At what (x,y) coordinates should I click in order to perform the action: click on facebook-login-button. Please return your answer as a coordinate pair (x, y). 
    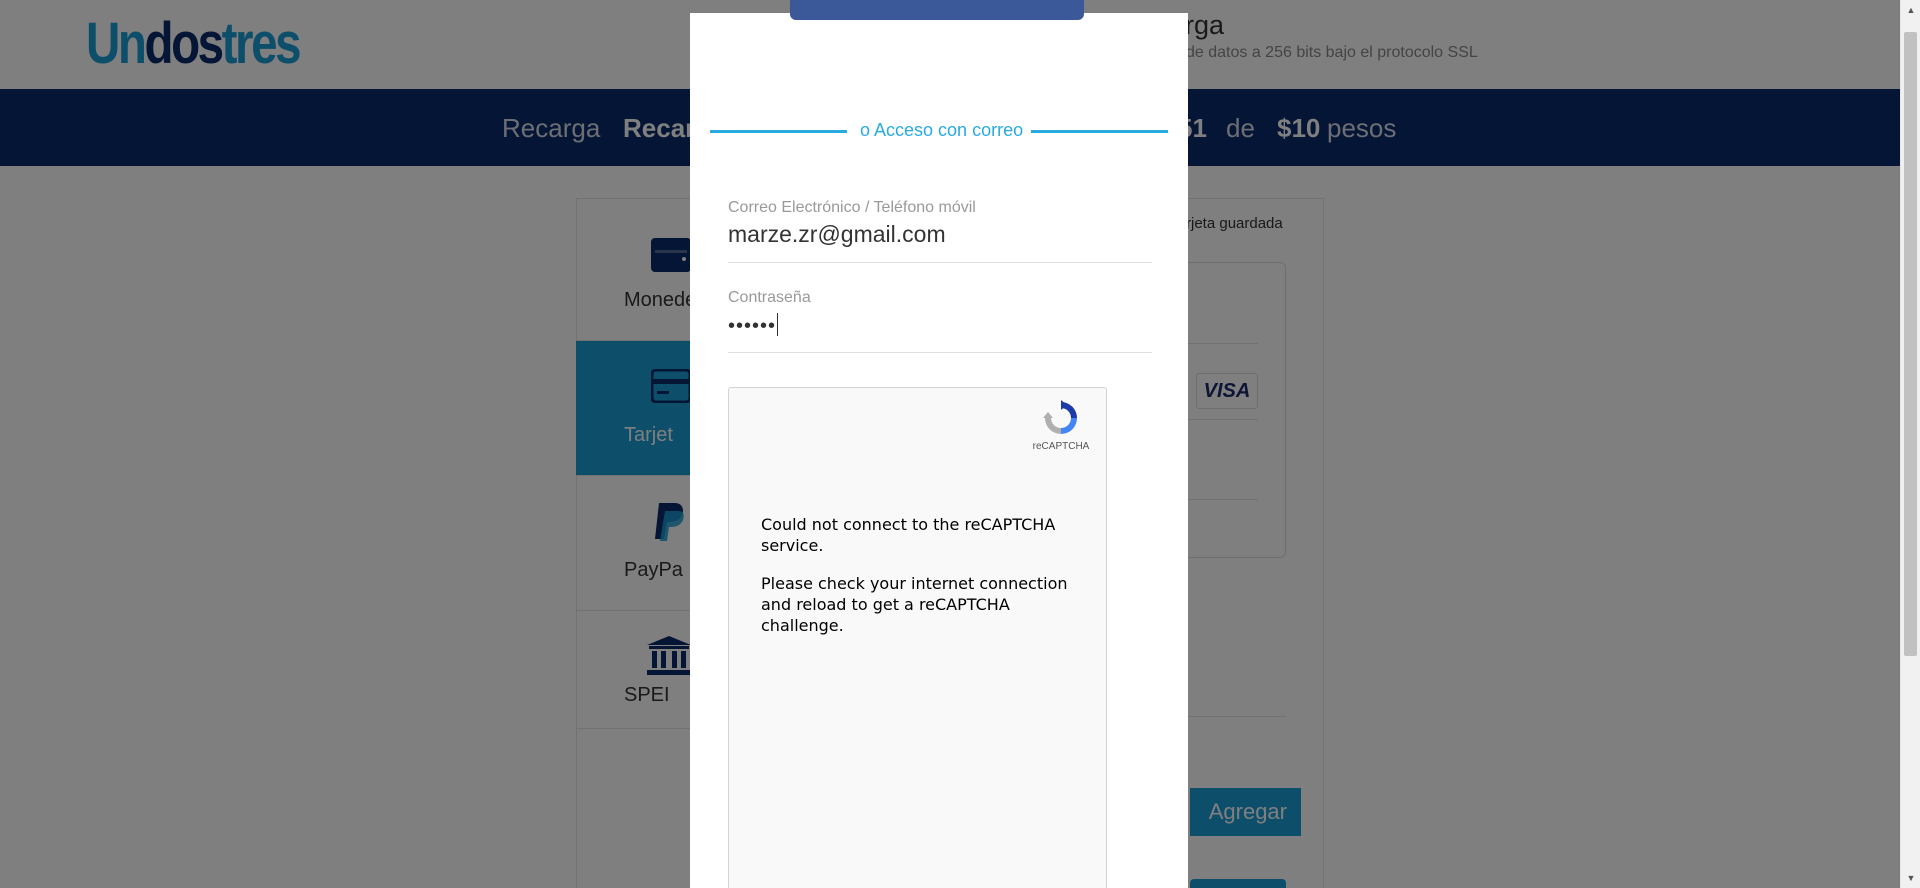
    Looking at the image, I should click on (937, 10).